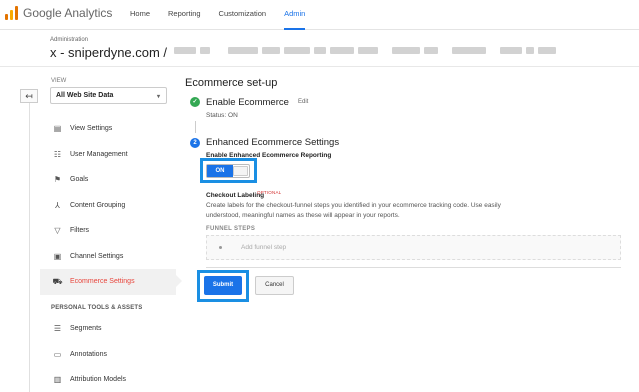 Image resolution: width=639 pixels, height=392 pixels. Describe the element at coordinates (243, 15) in the screenshot. I see `nav-customization: Customization` at that location.